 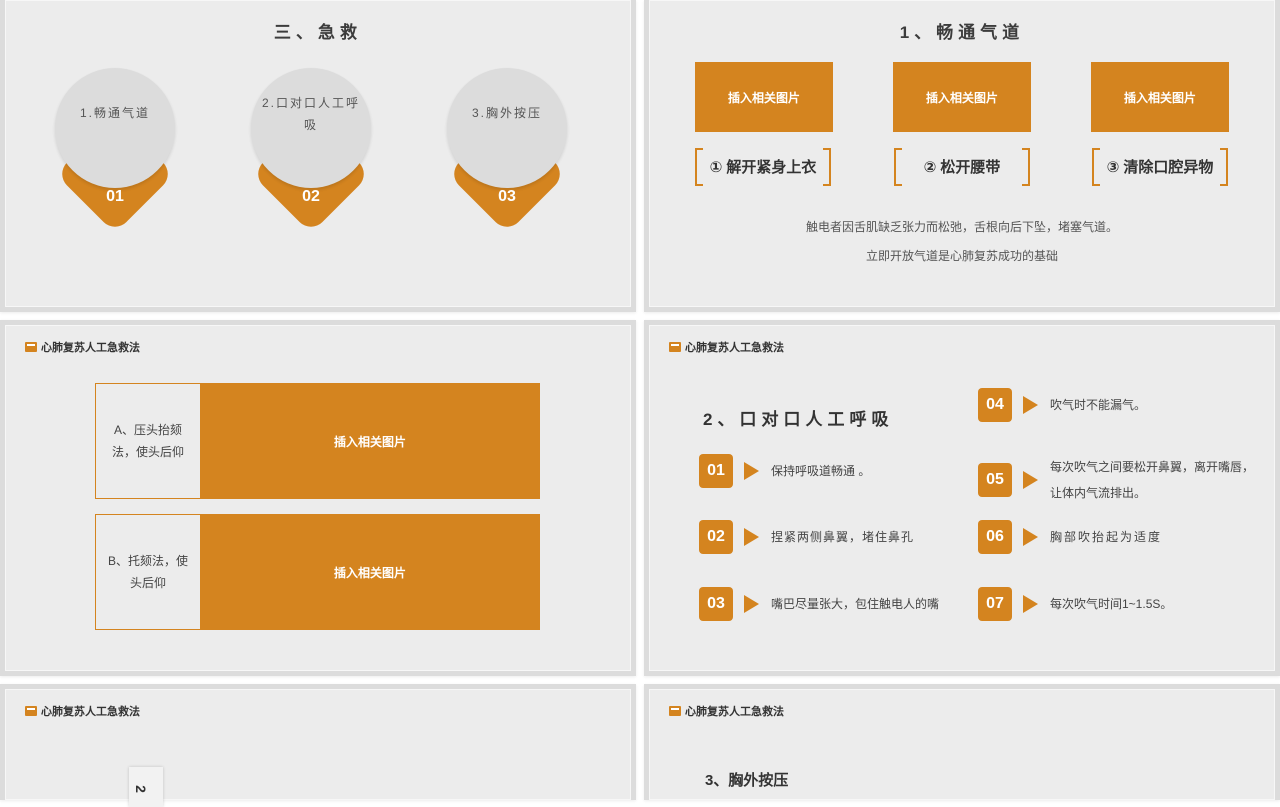 I want to click on step-item: 01 保持呼吸道畅通 。, so click(x=784, y=471).